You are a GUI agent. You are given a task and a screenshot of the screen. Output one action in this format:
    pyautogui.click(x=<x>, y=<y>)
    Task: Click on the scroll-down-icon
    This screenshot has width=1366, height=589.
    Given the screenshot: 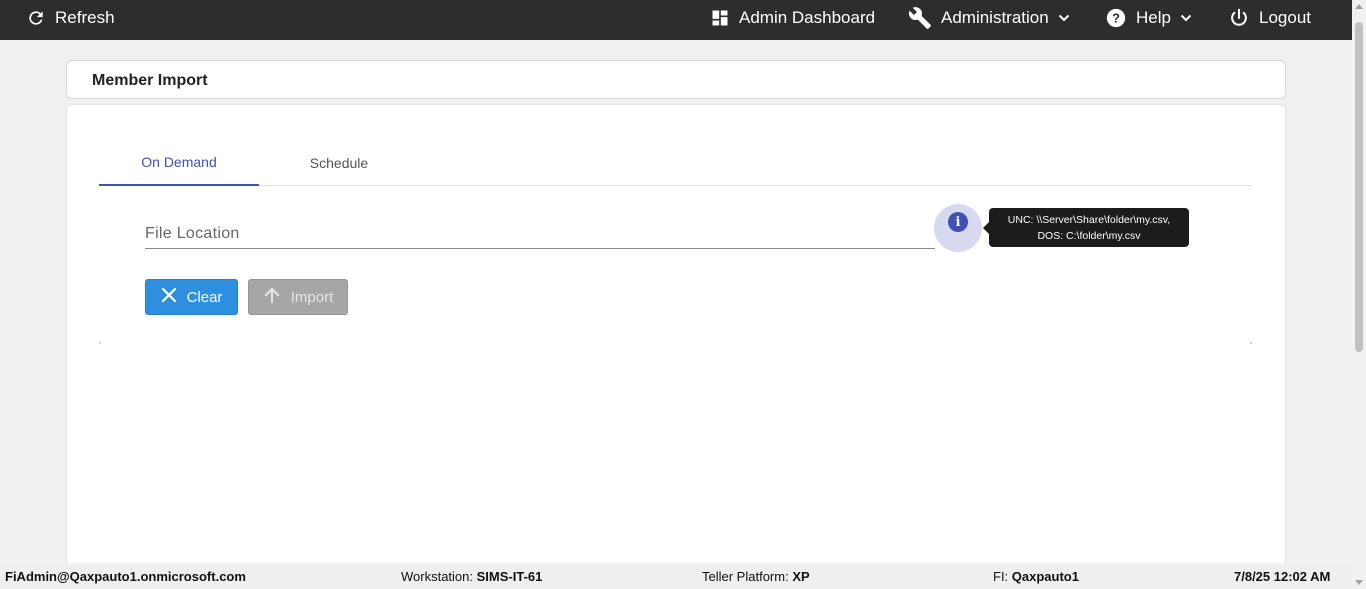 What is the action you would take?
    pyautogui.click(x=1359, y=582)
    